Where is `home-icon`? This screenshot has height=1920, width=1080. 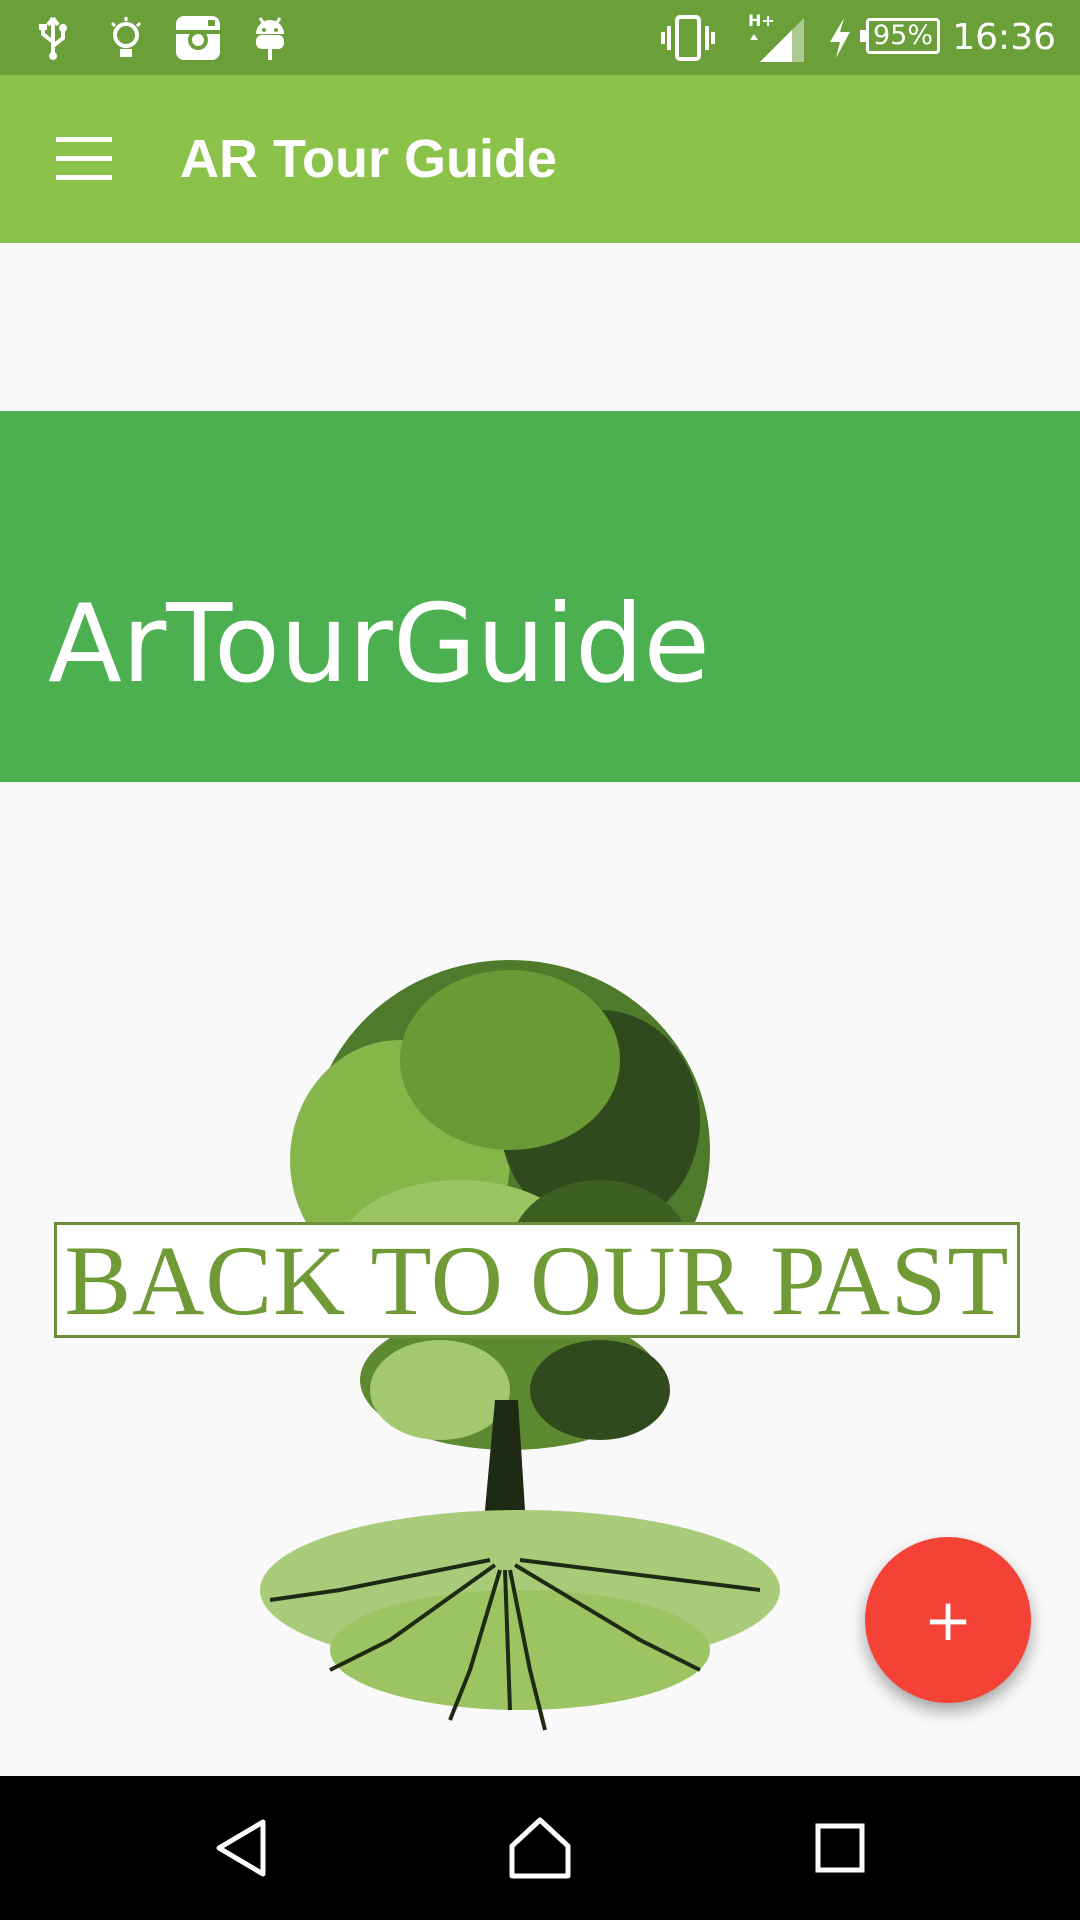 home-icon is located at coordinates (540, 1848).